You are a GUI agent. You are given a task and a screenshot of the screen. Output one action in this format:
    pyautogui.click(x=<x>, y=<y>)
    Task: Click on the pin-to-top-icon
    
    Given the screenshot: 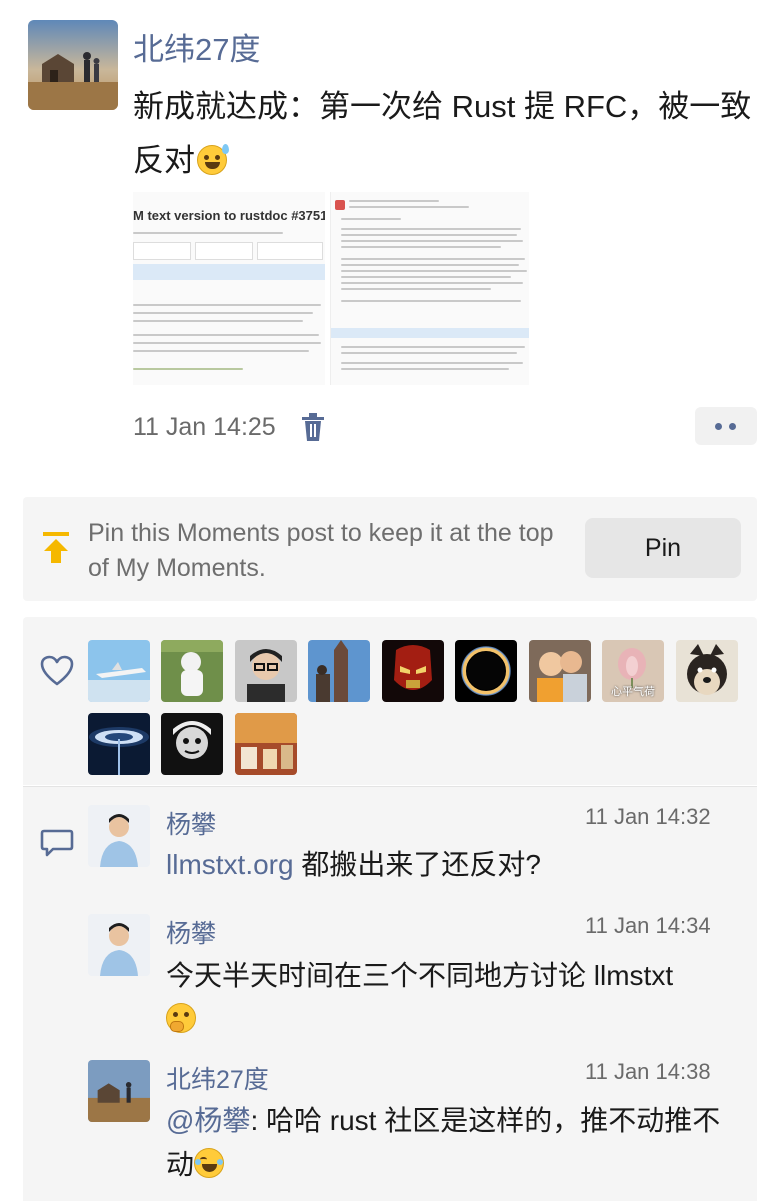 What is the action you would take?
    pyautogui.click(x=56, y=547)
    